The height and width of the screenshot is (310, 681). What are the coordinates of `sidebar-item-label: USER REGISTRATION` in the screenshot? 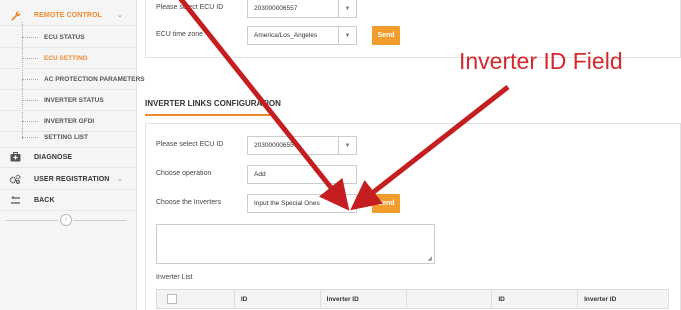 It's located at (72, 179).